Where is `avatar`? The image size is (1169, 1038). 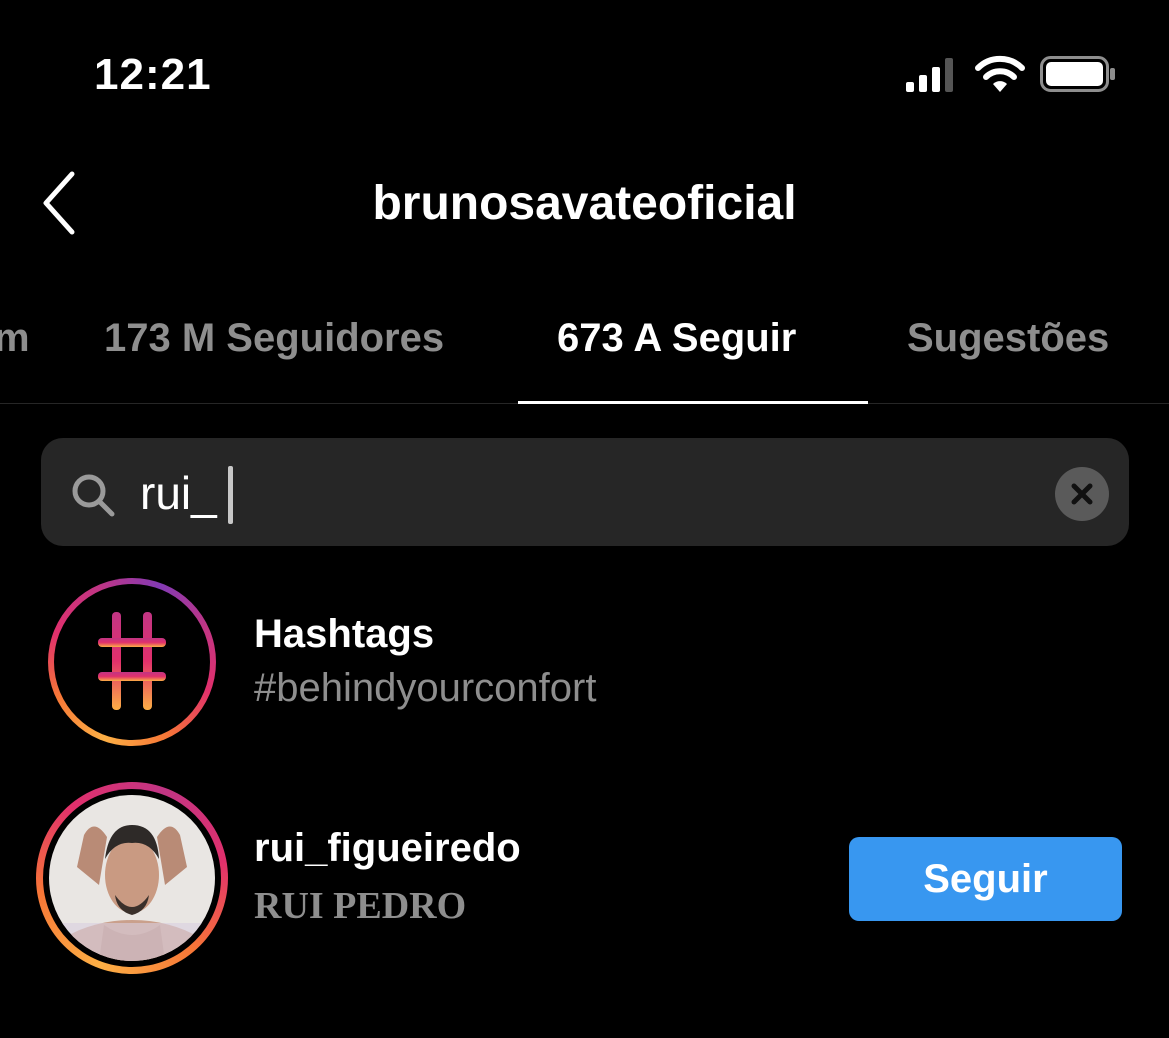
avatar is located at coordinates (132, 878).